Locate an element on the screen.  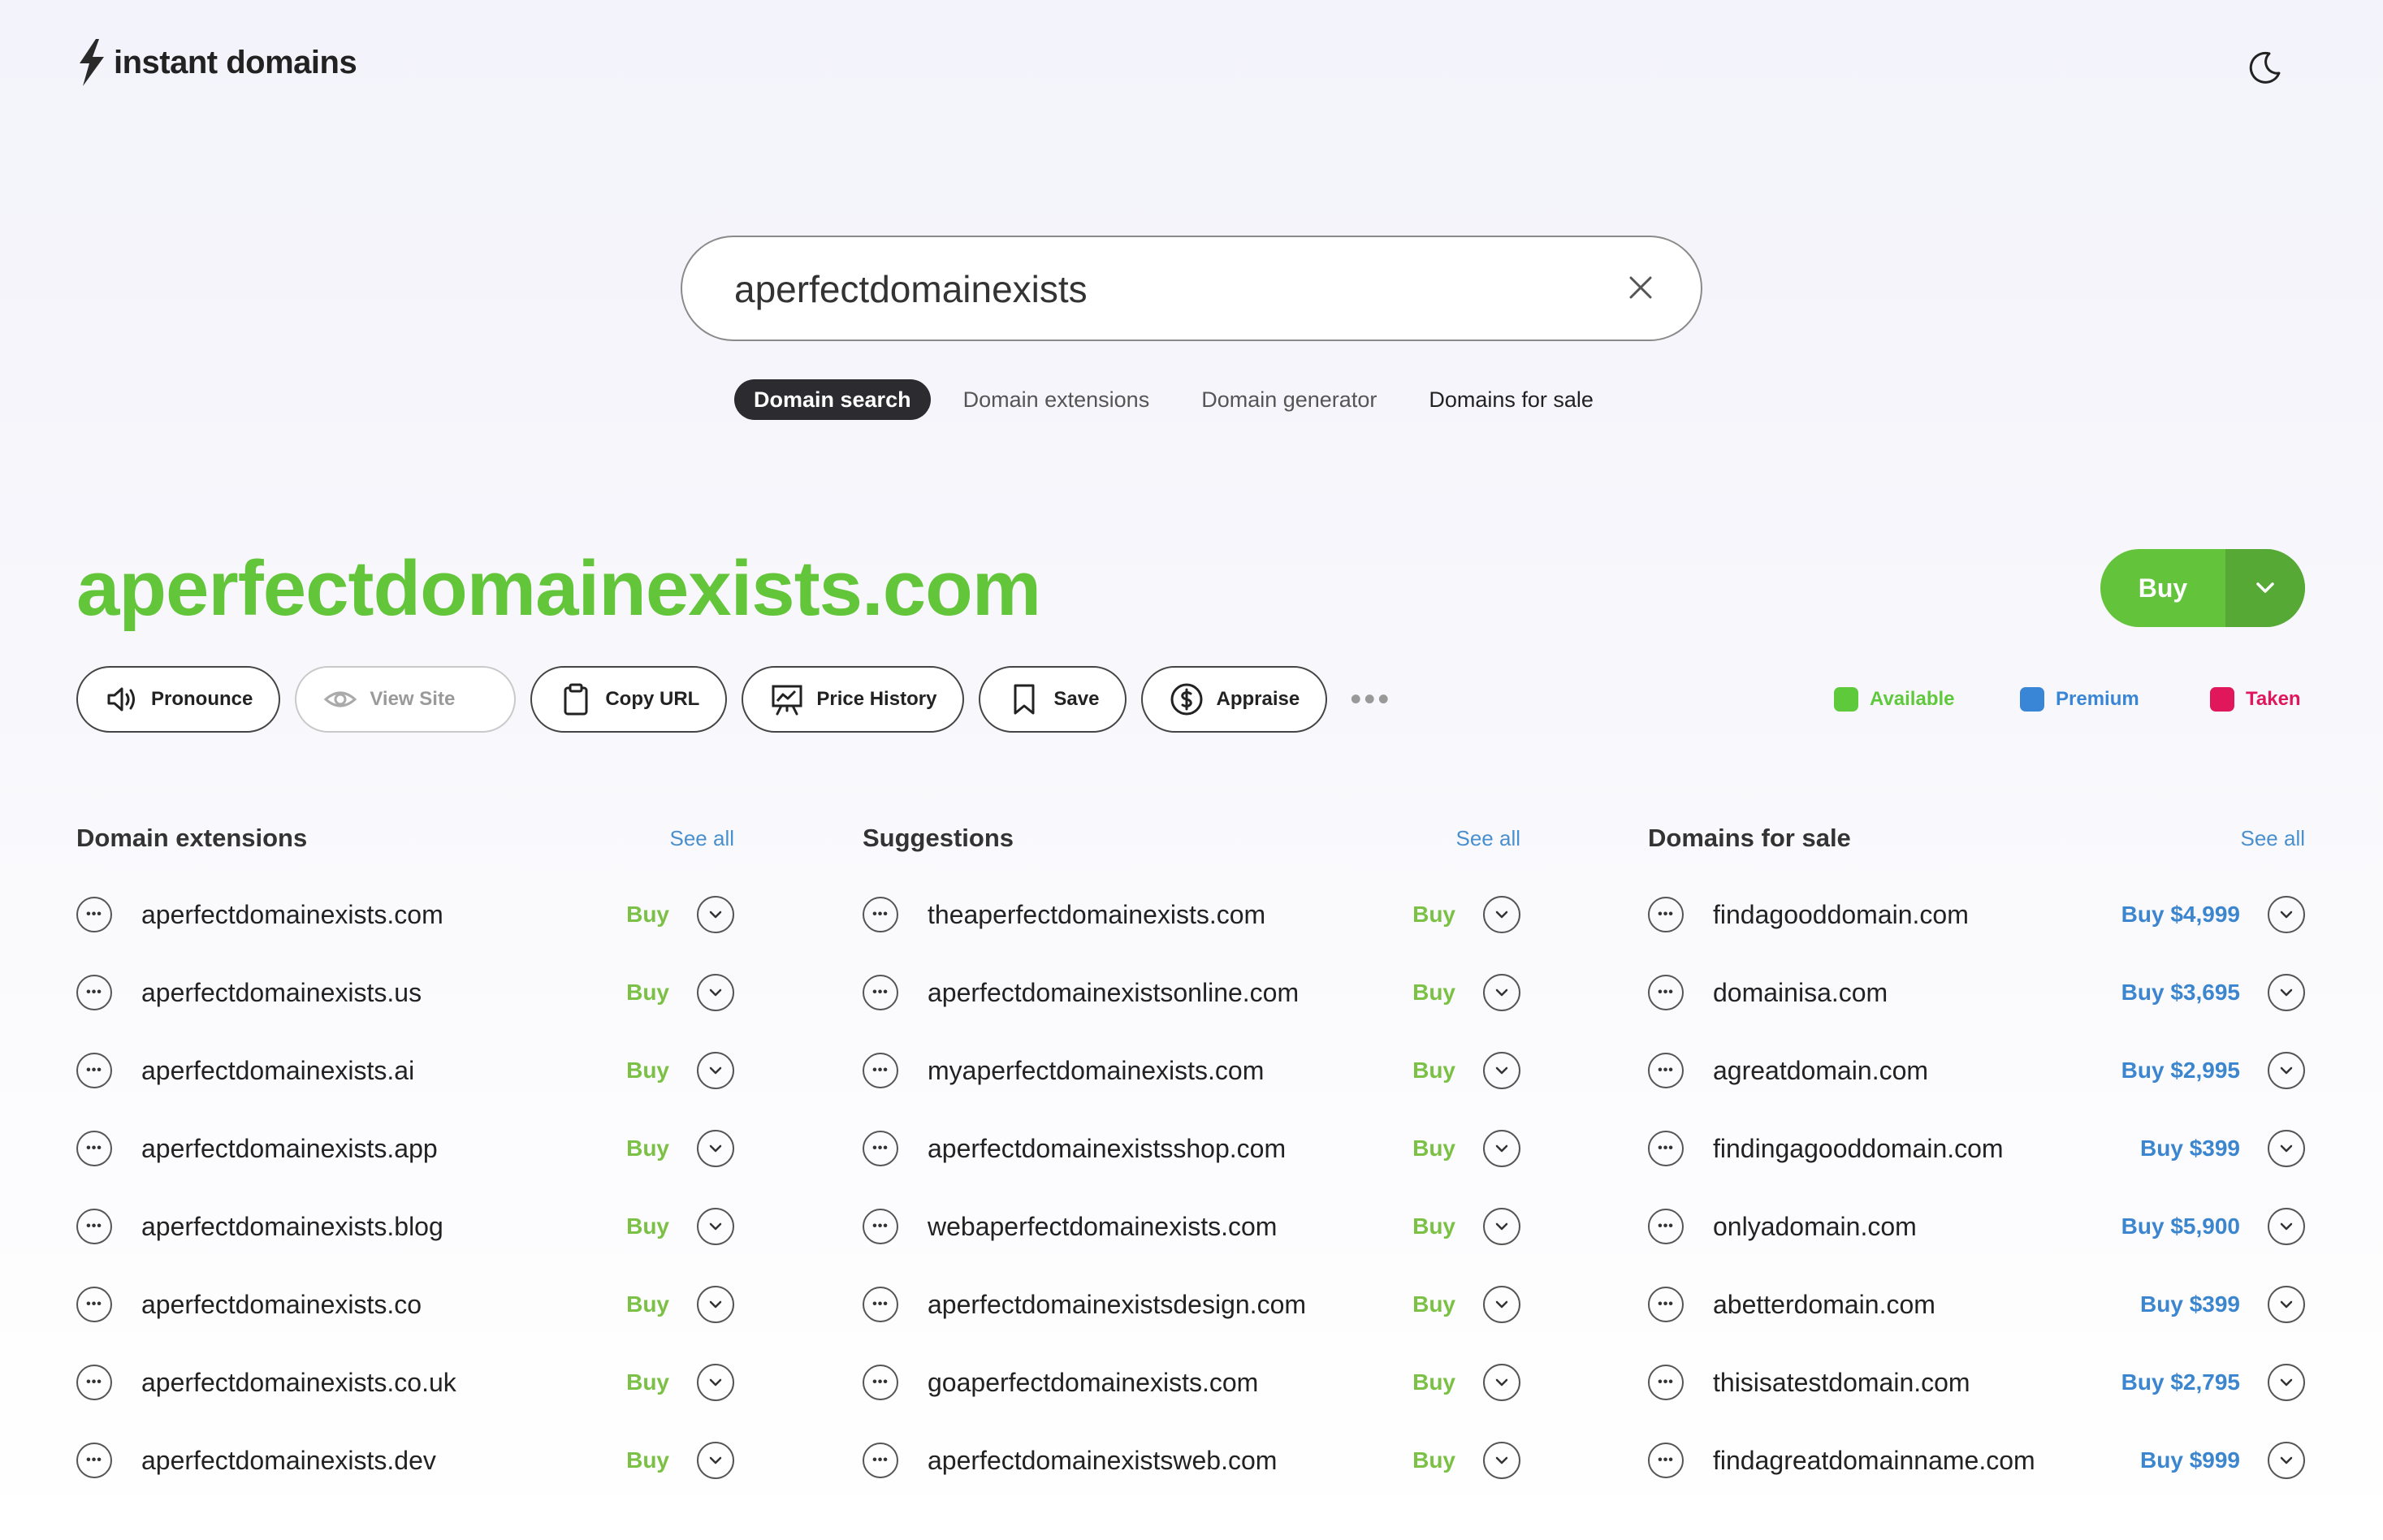
buy-button: Buy is located at coordinates (2162, 588).